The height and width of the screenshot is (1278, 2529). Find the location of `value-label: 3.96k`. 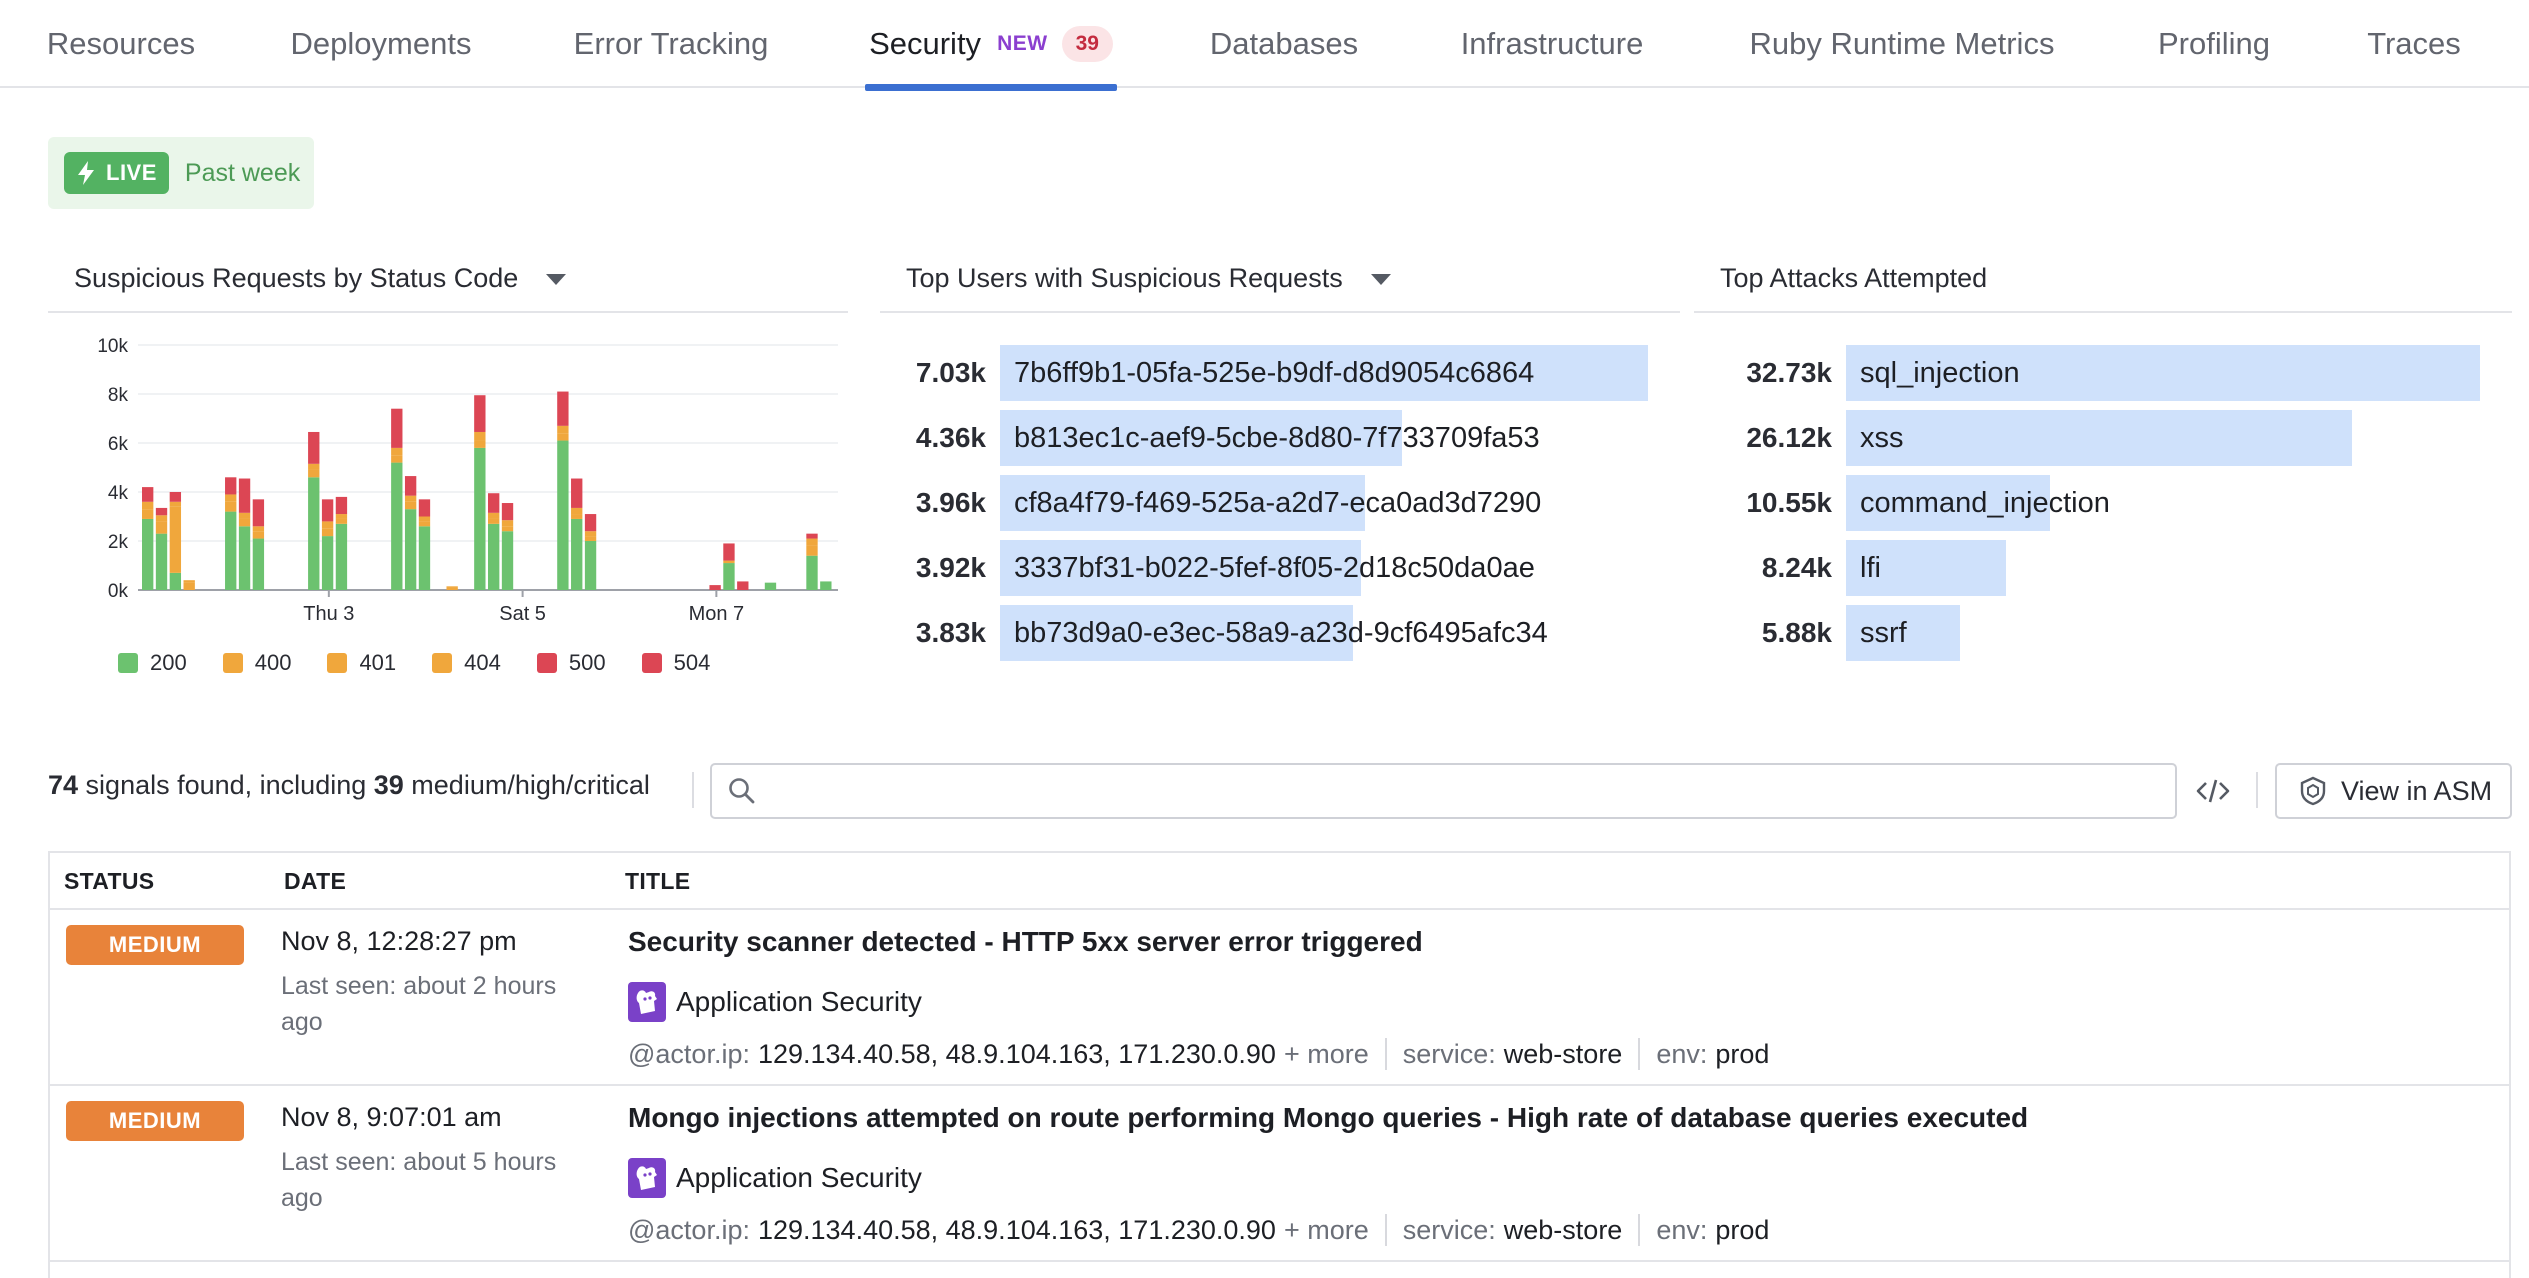

value-label: 3.96k is located at coordinates (950, 502).